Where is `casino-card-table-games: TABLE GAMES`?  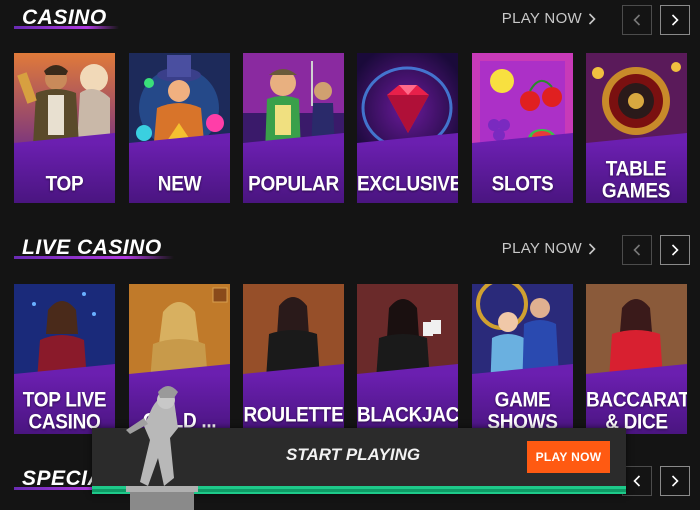
casino-card-table-games: TABLE GAMES is located at coordinates (636, 128).